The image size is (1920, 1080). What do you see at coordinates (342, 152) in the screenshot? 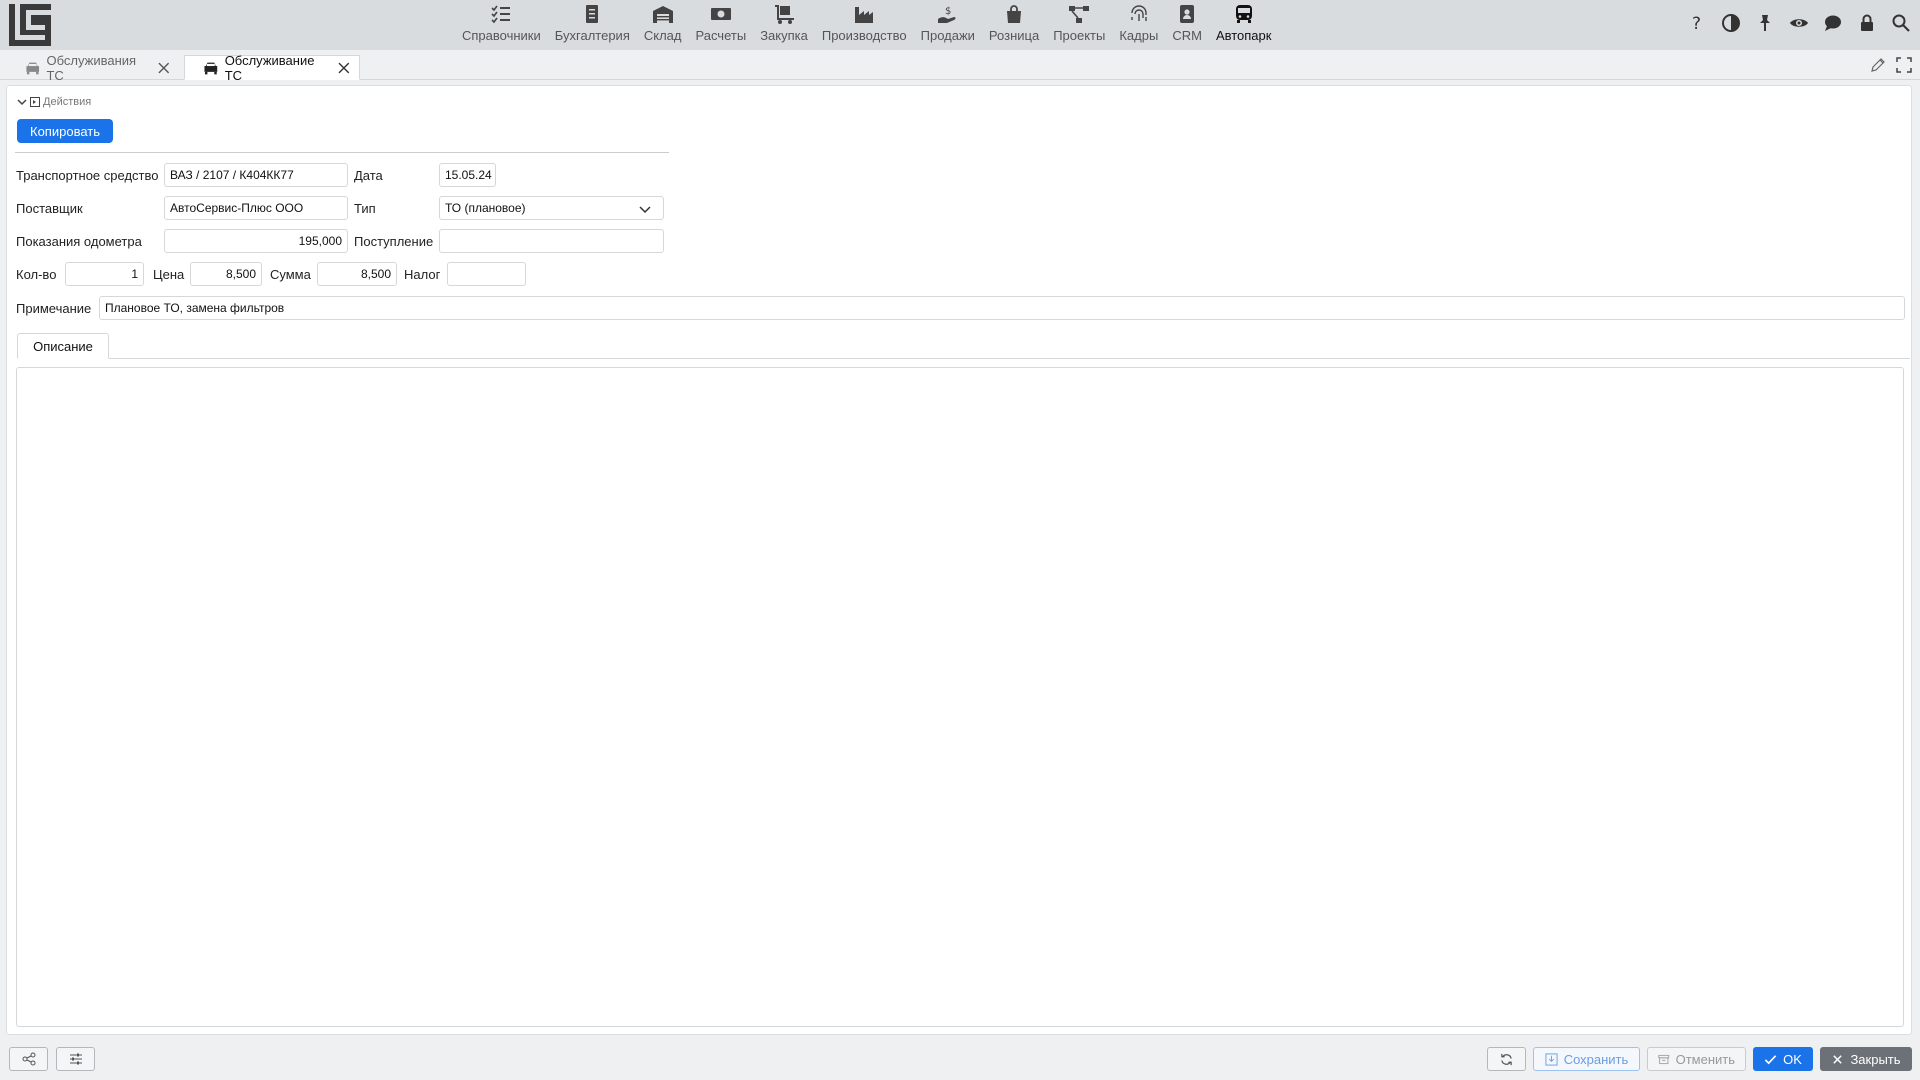
I see `divider` at bounding box center [342, 152].